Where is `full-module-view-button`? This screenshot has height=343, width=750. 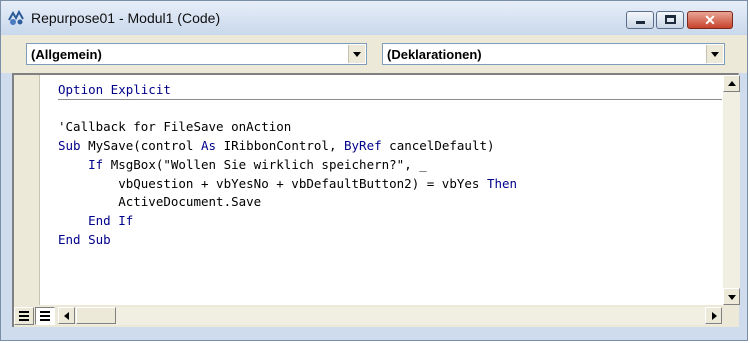 full-module-view-button is located at coordinates (45, 316).